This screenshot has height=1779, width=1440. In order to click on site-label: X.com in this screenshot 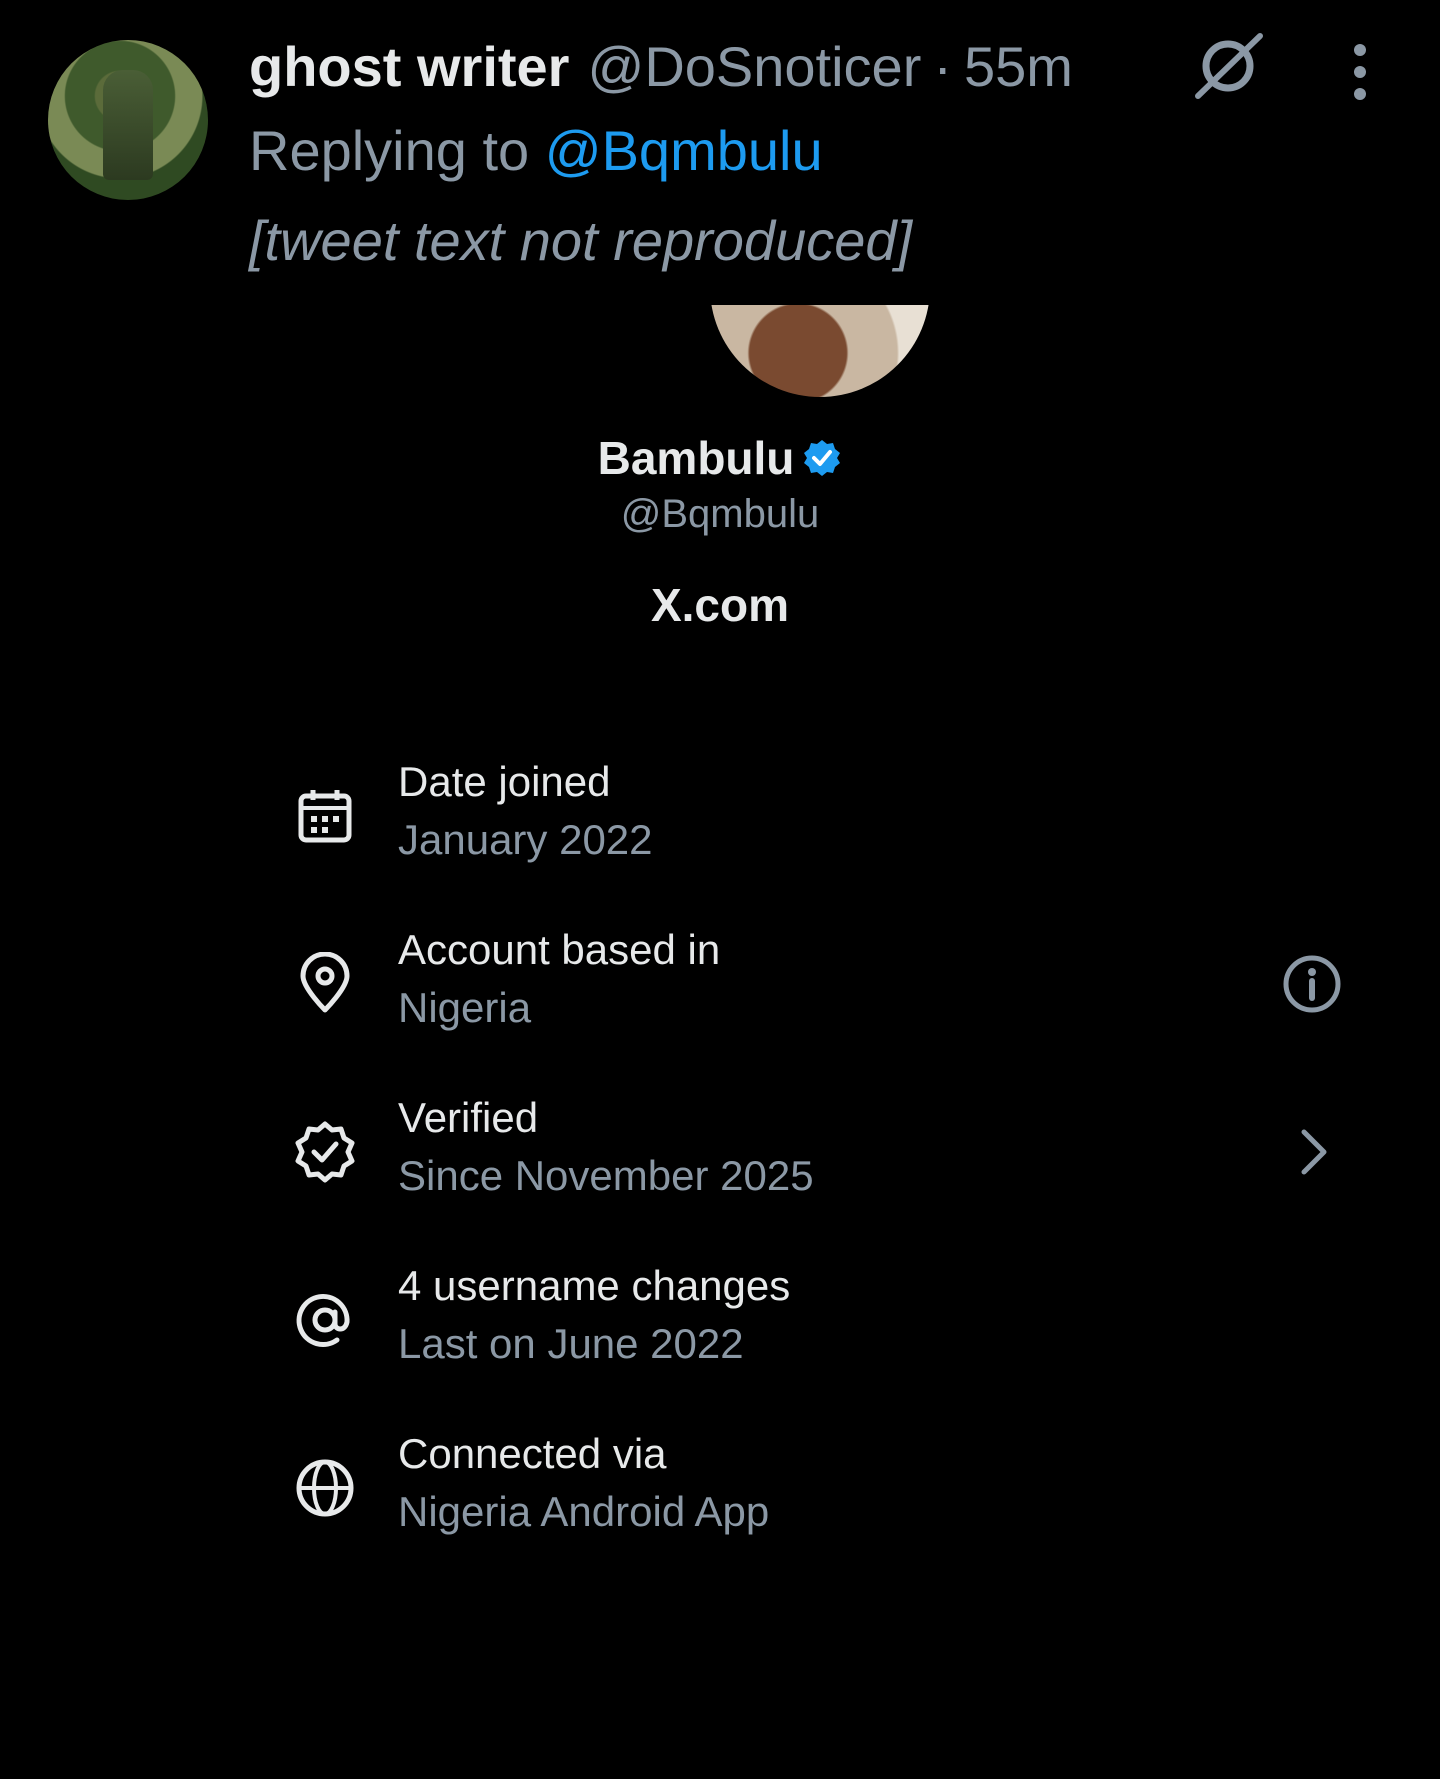, I will do `click(720, 605)`.